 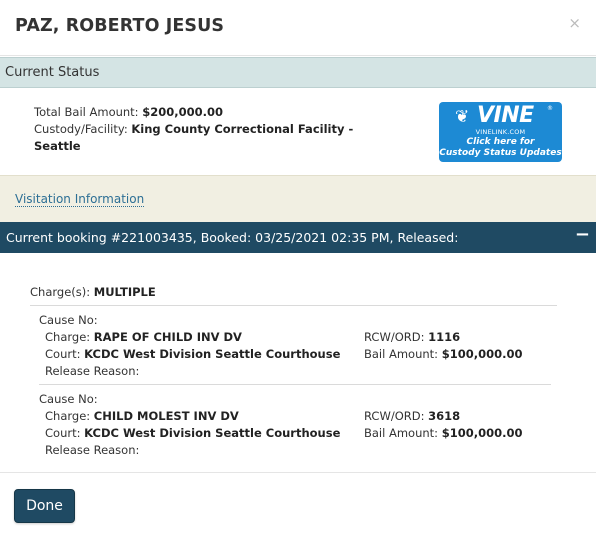 What do you see at coordinates (88, 112) in the screenshot?
I see `total-bail-label: Total Bail Amount:` at bounding box center [88, 112].